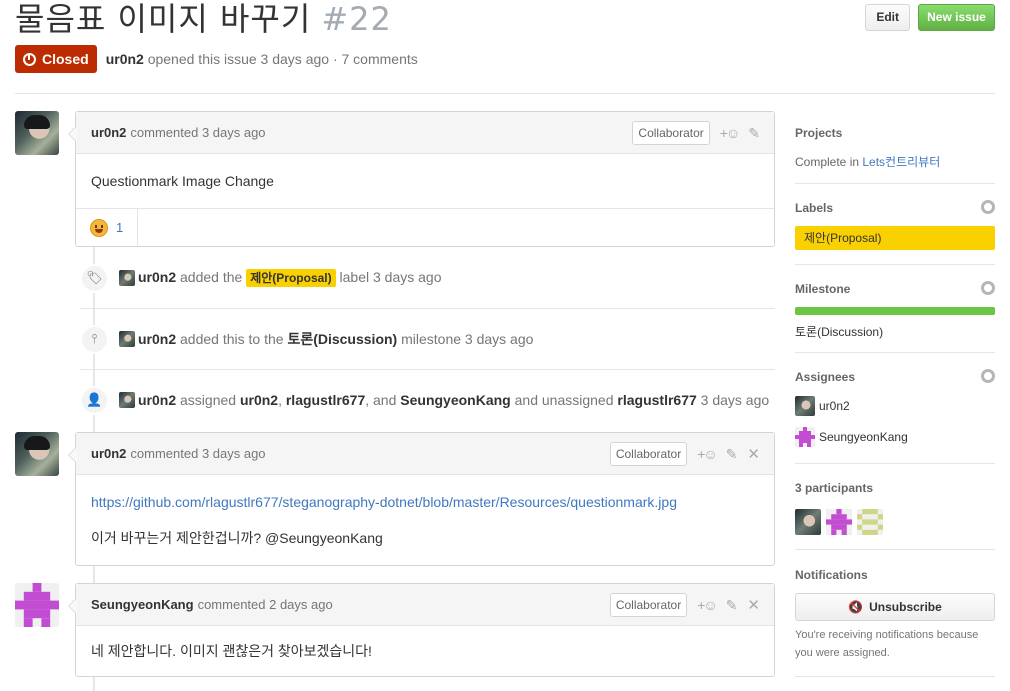 The width and height of the screenshot is (1010, 691). Describe the element at coordinates (831, 575) in the screenshot. I see `notifications-heading: Notifications` at that location.